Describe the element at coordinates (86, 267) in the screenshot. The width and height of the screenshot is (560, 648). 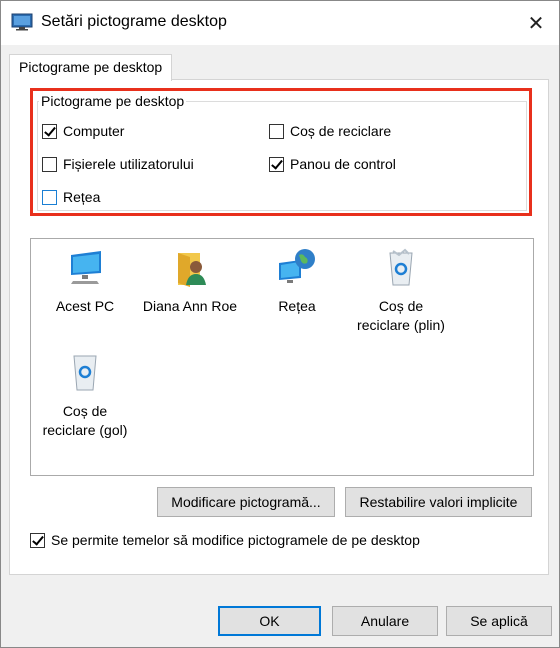
I see `monitor-icon` at that location.